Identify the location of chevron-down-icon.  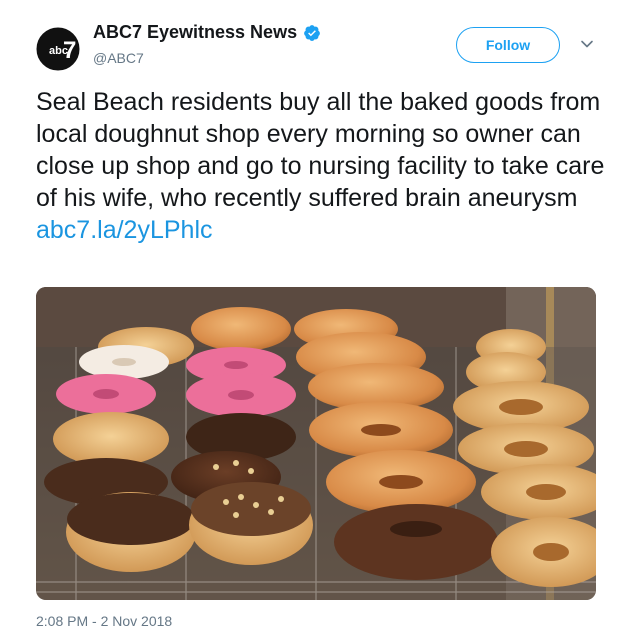
(587, 44).